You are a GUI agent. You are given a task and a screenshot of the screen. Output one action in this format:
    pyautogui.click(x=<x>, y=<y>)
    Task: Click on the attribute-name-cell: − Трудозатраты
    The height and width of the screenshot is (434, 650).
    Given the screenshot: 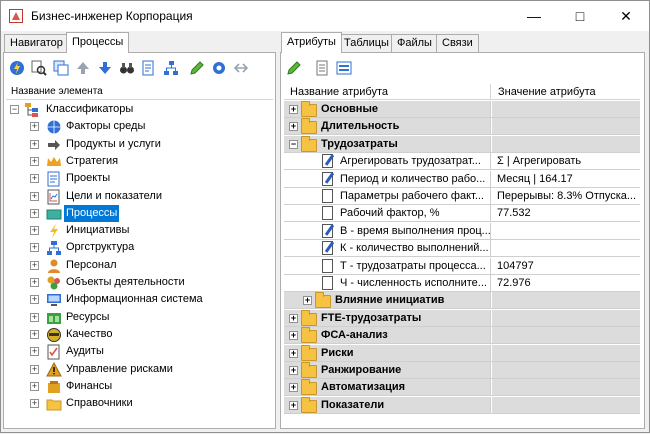 What is the action you would take?
    pyautogui.click(x=387, y=144)
    